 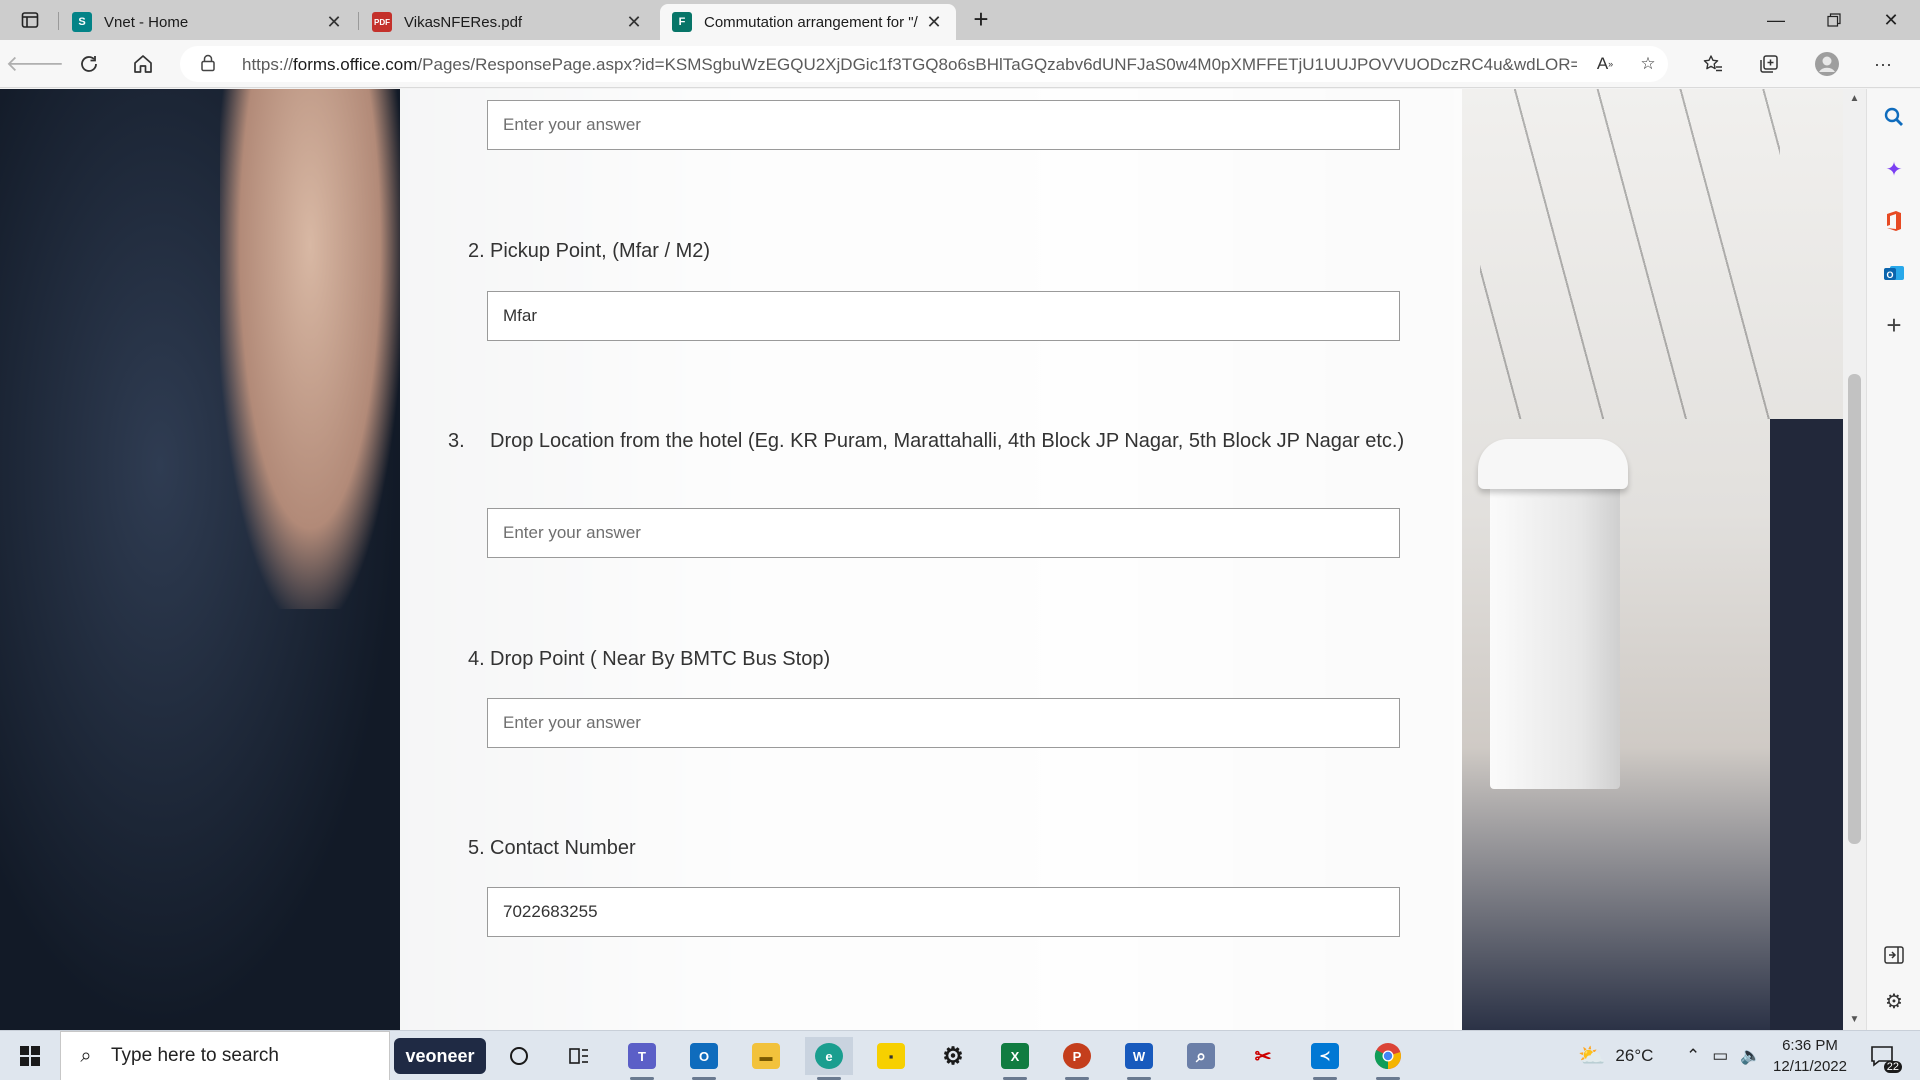 I want to click on hide-sidebar-icon, so click(x=1894, y=955).